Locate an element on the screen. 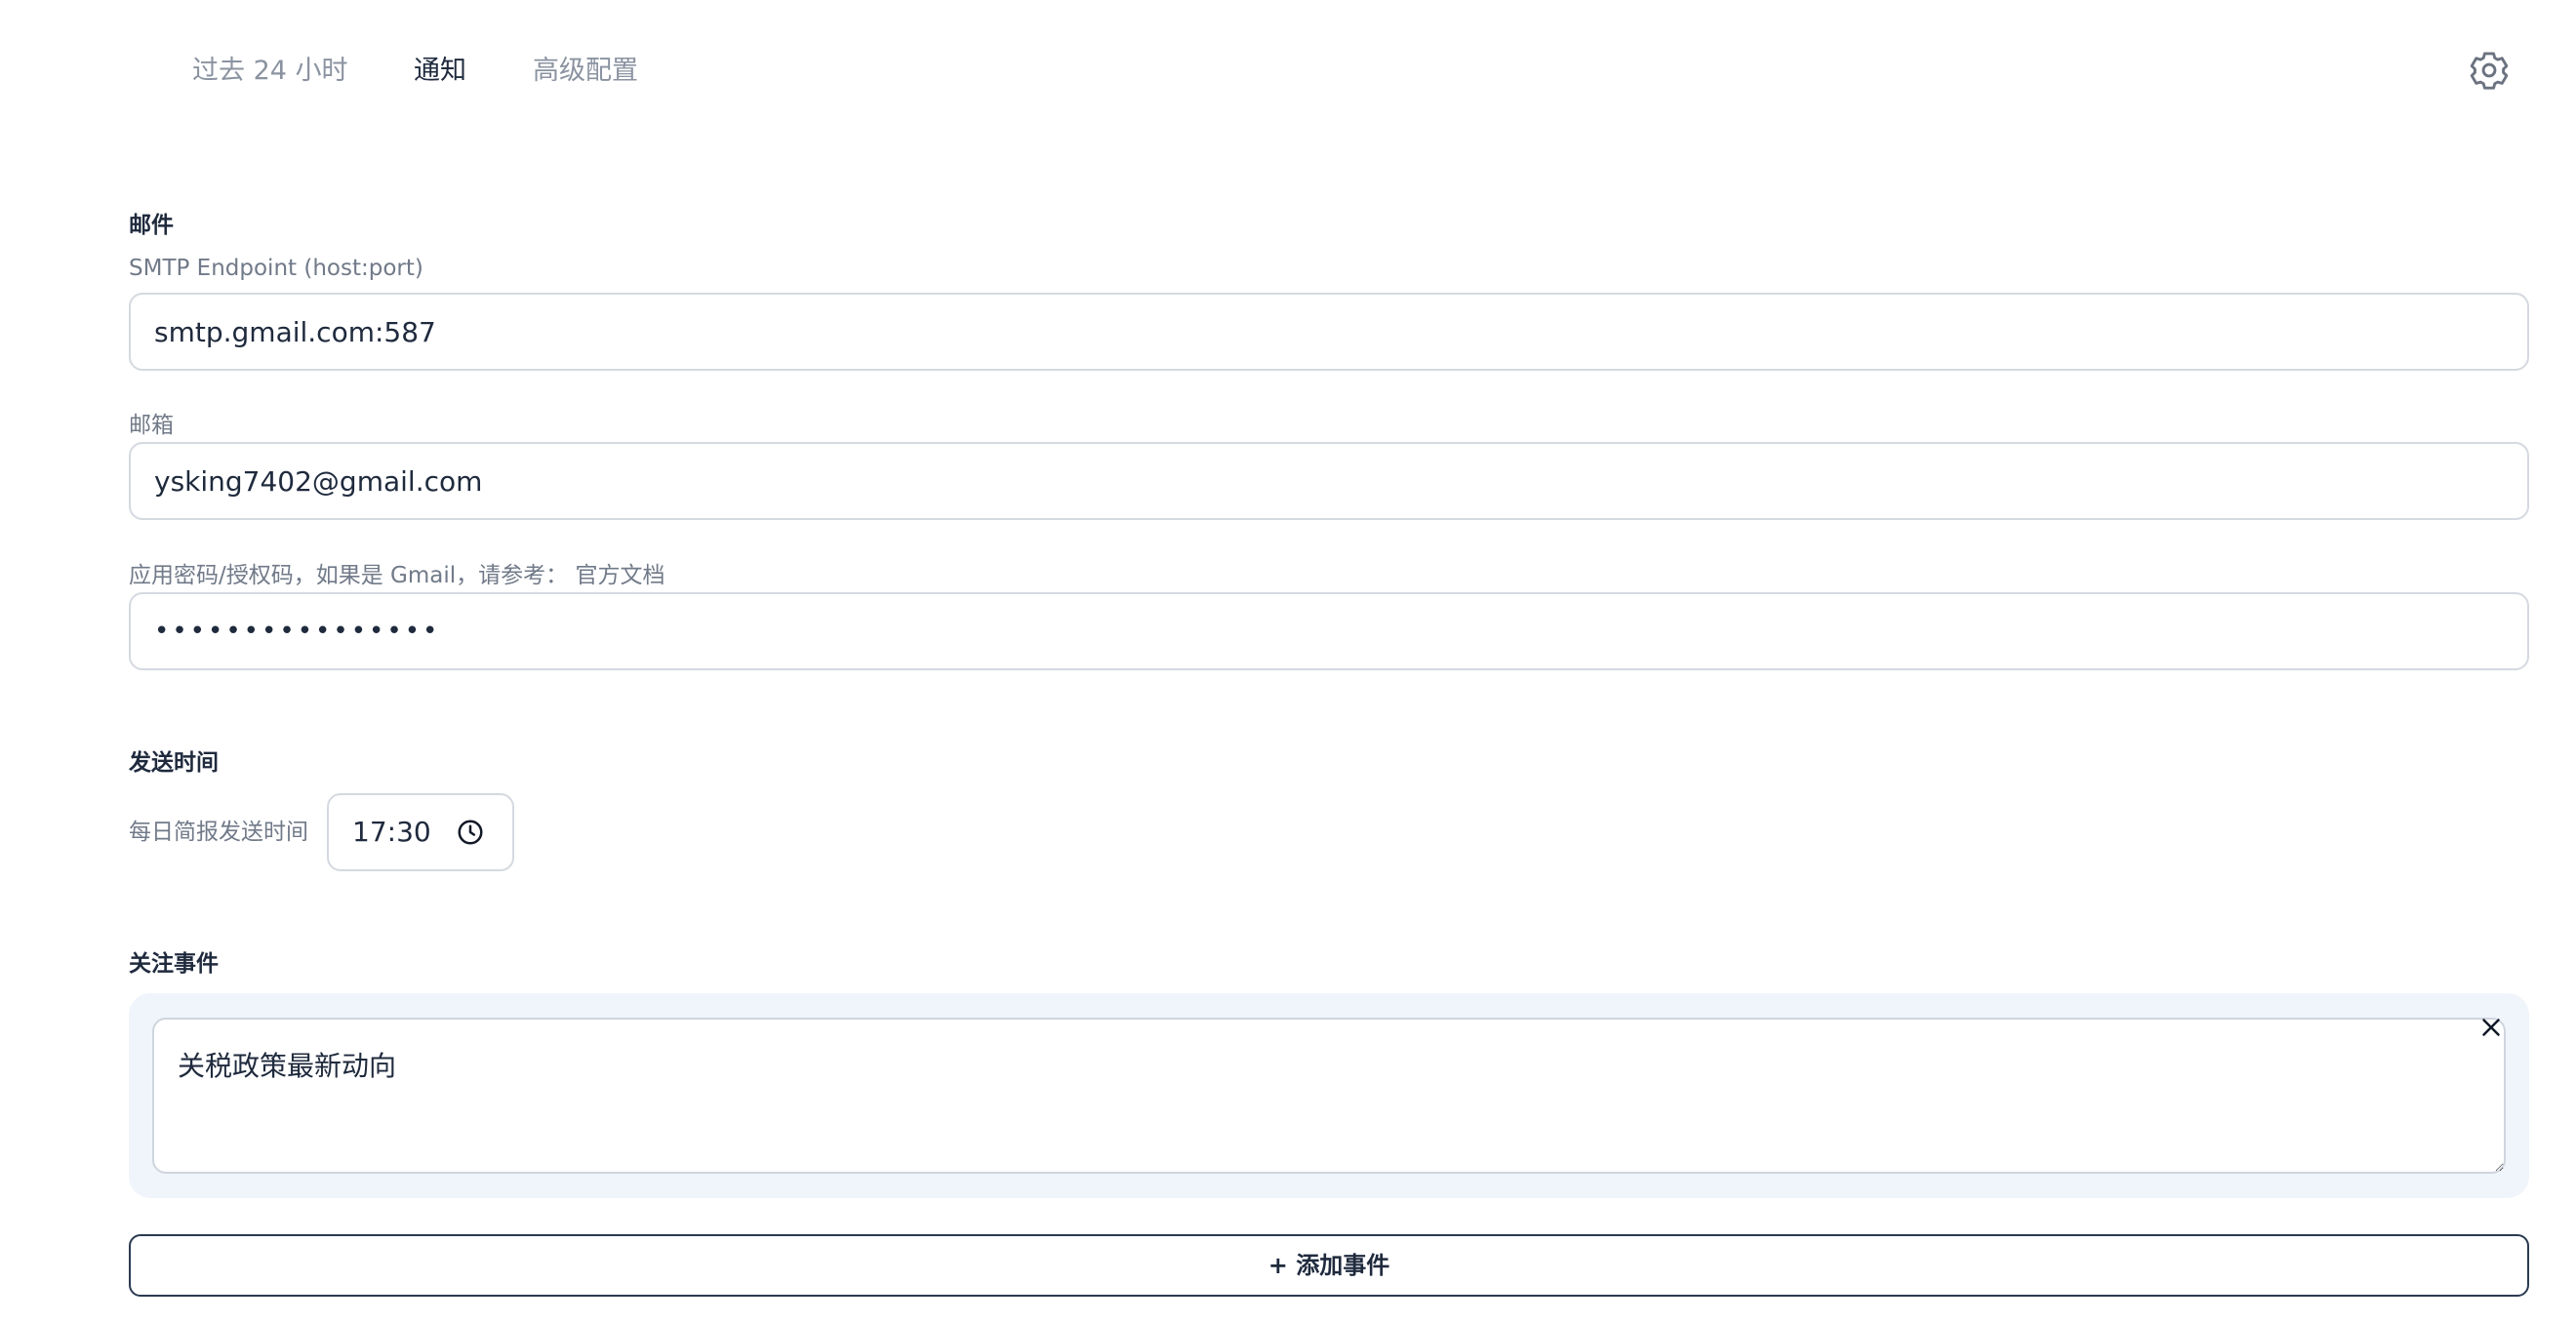  mailbox-input is located at coordinates (1329, 481).